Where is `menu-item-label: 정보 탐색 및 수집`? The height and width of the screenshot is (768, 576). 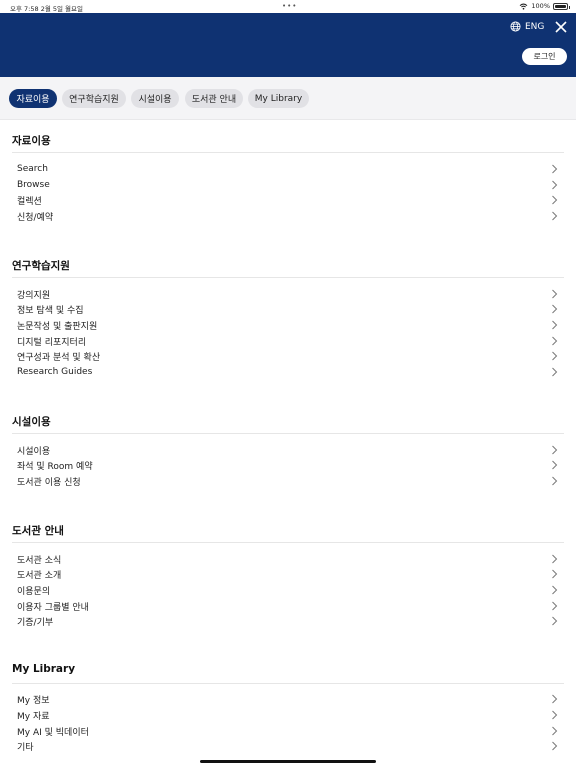 menu-item-label: 정보 탐색 및 수집 is located at coordinates (50, 310).